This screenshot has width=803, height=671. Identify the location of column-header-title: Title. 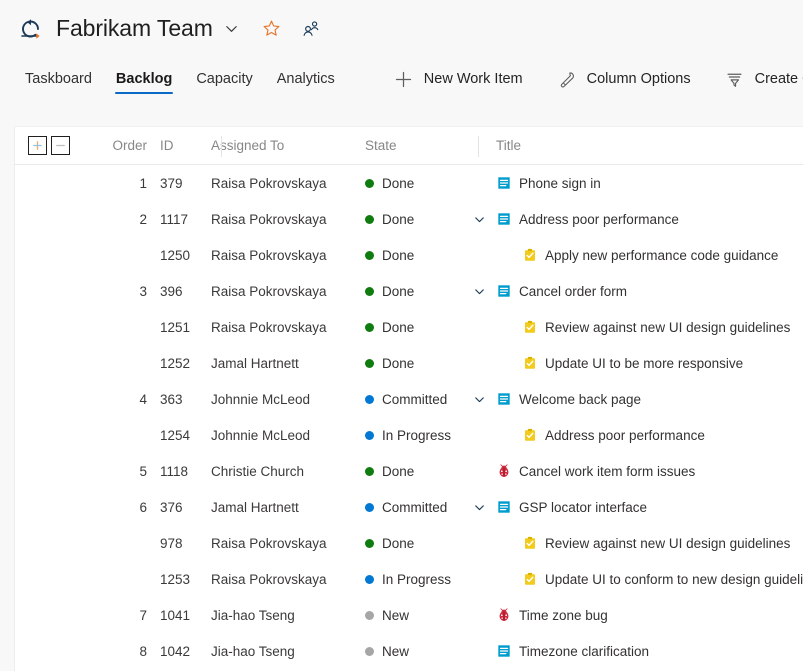
(635, 145).